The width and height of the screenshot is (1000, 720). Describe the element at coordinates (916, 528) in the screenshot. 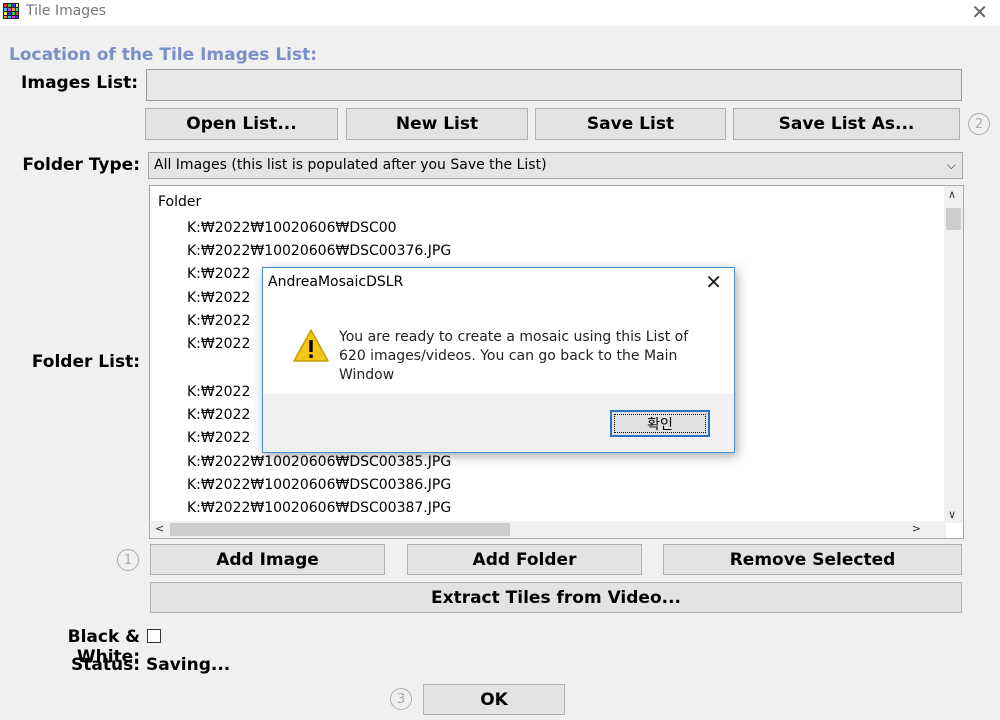

I see `scroll-right-icon: >` at that location.